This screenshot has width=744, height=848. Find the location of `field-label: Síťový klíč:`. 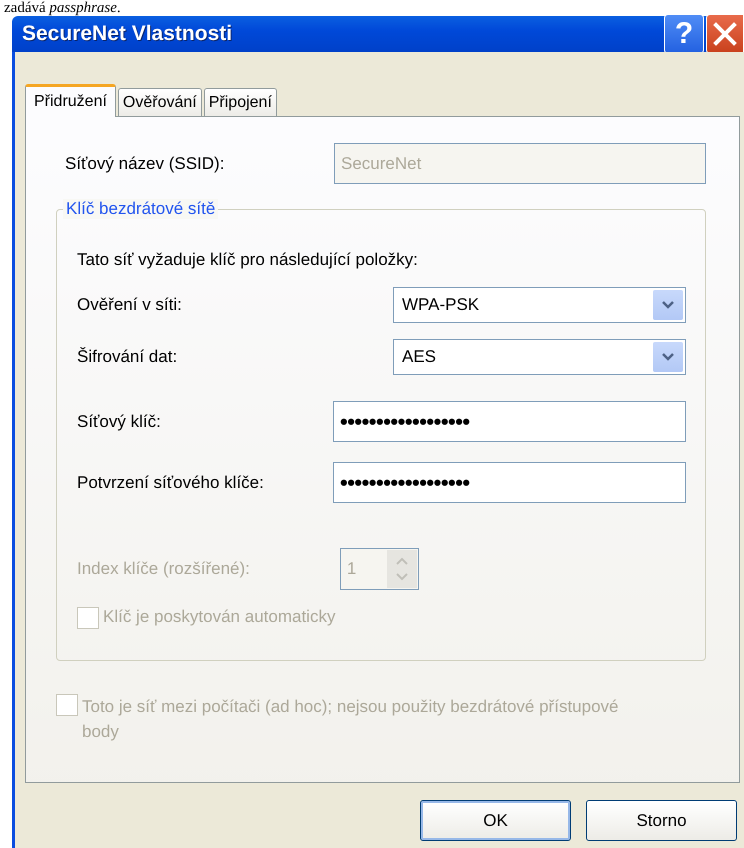

field-label: Síťový klíč: is located at coordinates (119, 422).